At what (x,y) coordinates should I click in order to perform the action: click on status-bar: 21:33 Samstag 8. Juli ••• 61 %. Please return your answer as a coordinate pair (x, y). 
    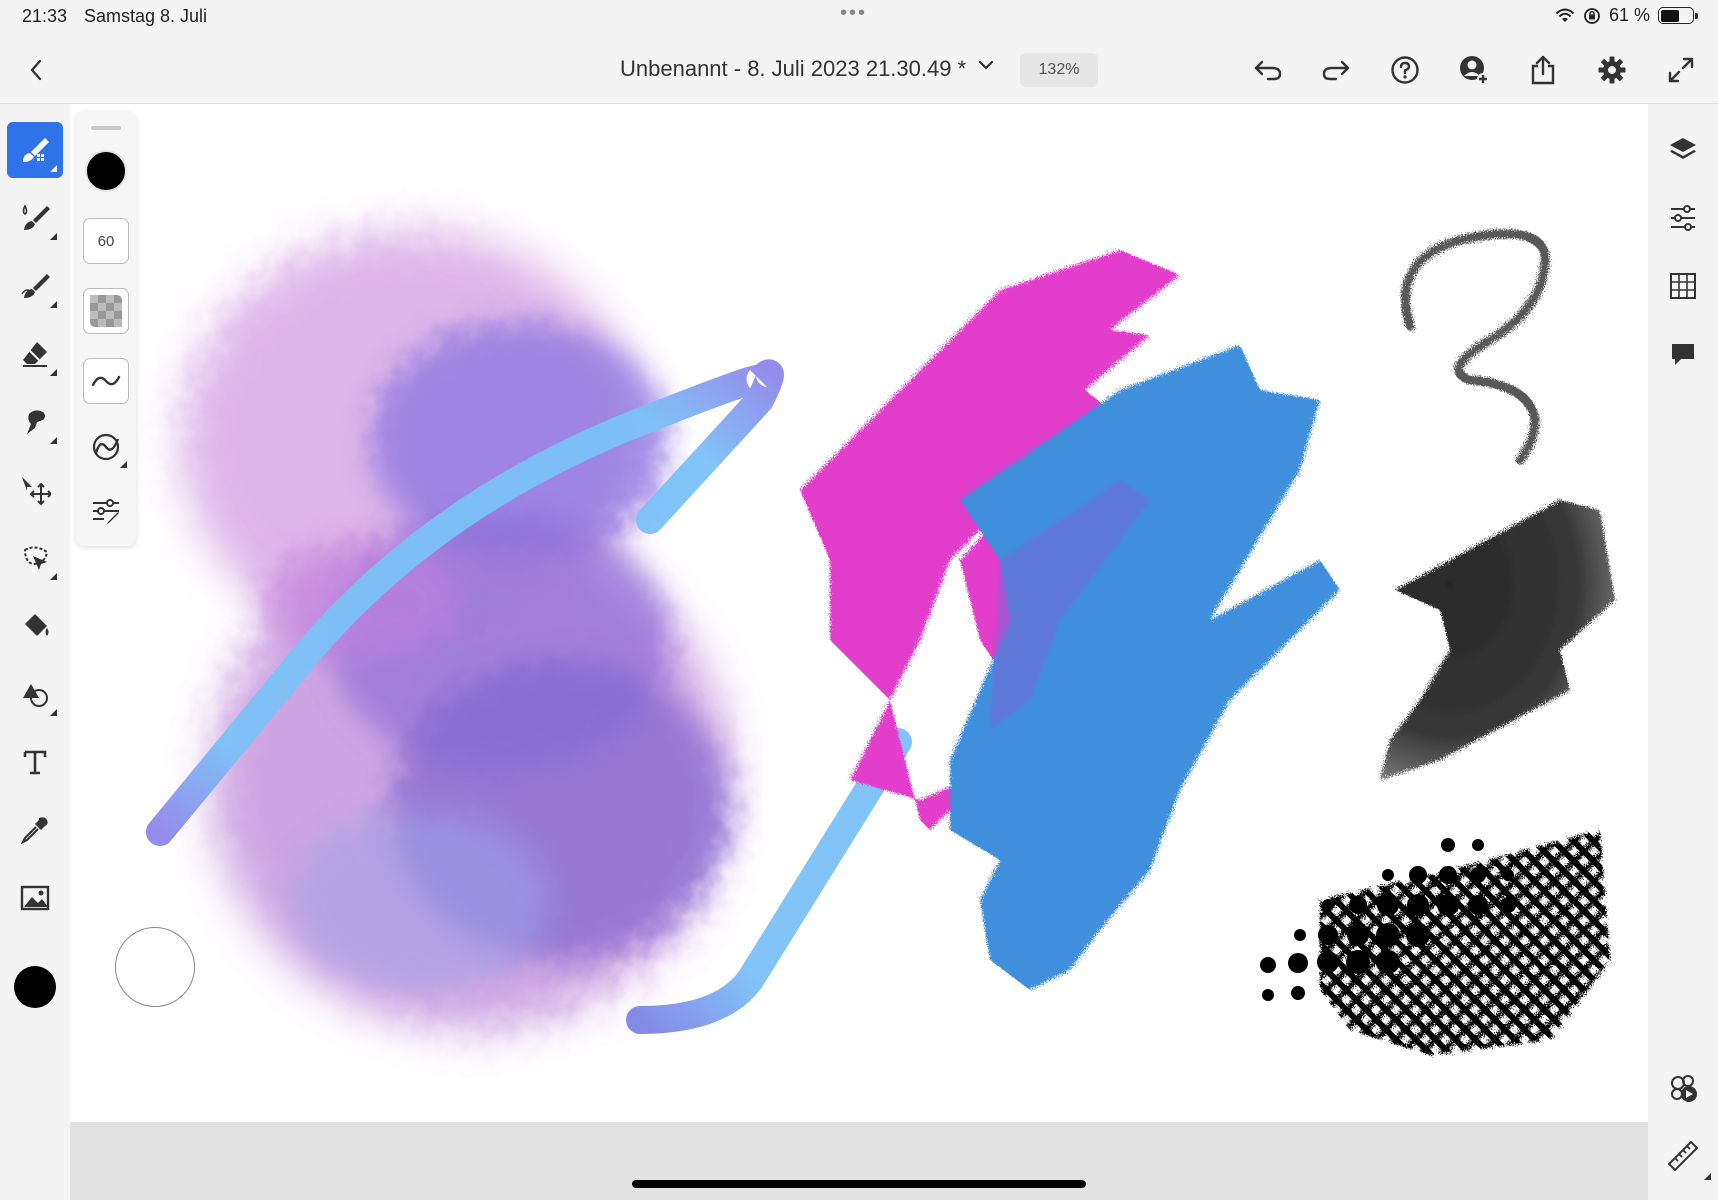
    Looking at the image, I should click on (859, 17).